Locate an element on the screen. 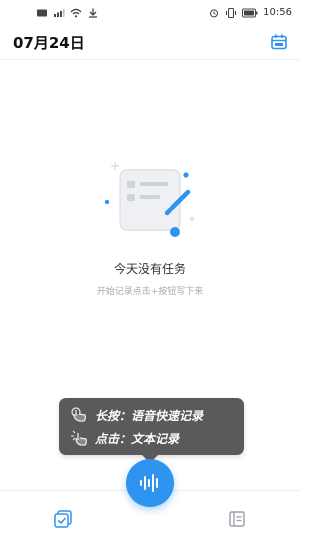 Image resolution: width=320 pixels, height=533 pixels. header-divider is located at coordinates (150, 59).